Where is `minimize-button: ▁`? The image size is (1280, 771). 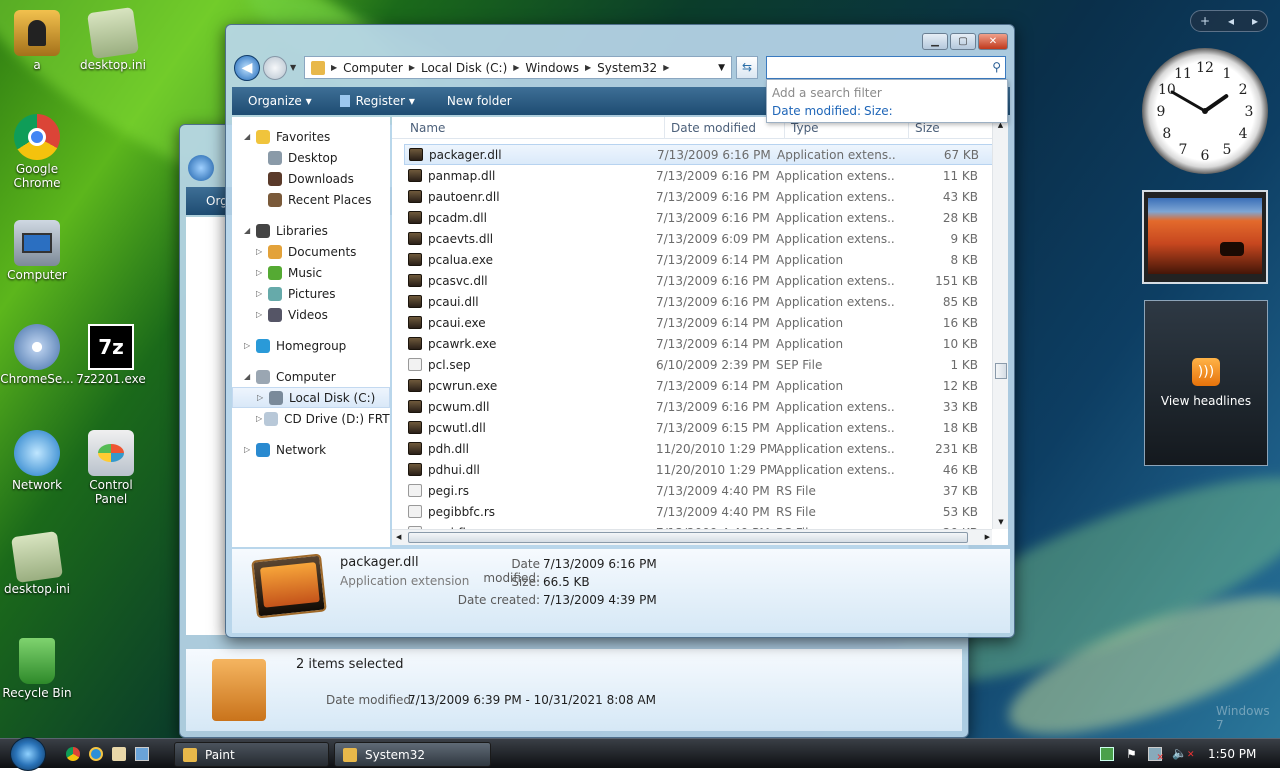 minimize-button: ▁ is located at coordinates (935, 41).